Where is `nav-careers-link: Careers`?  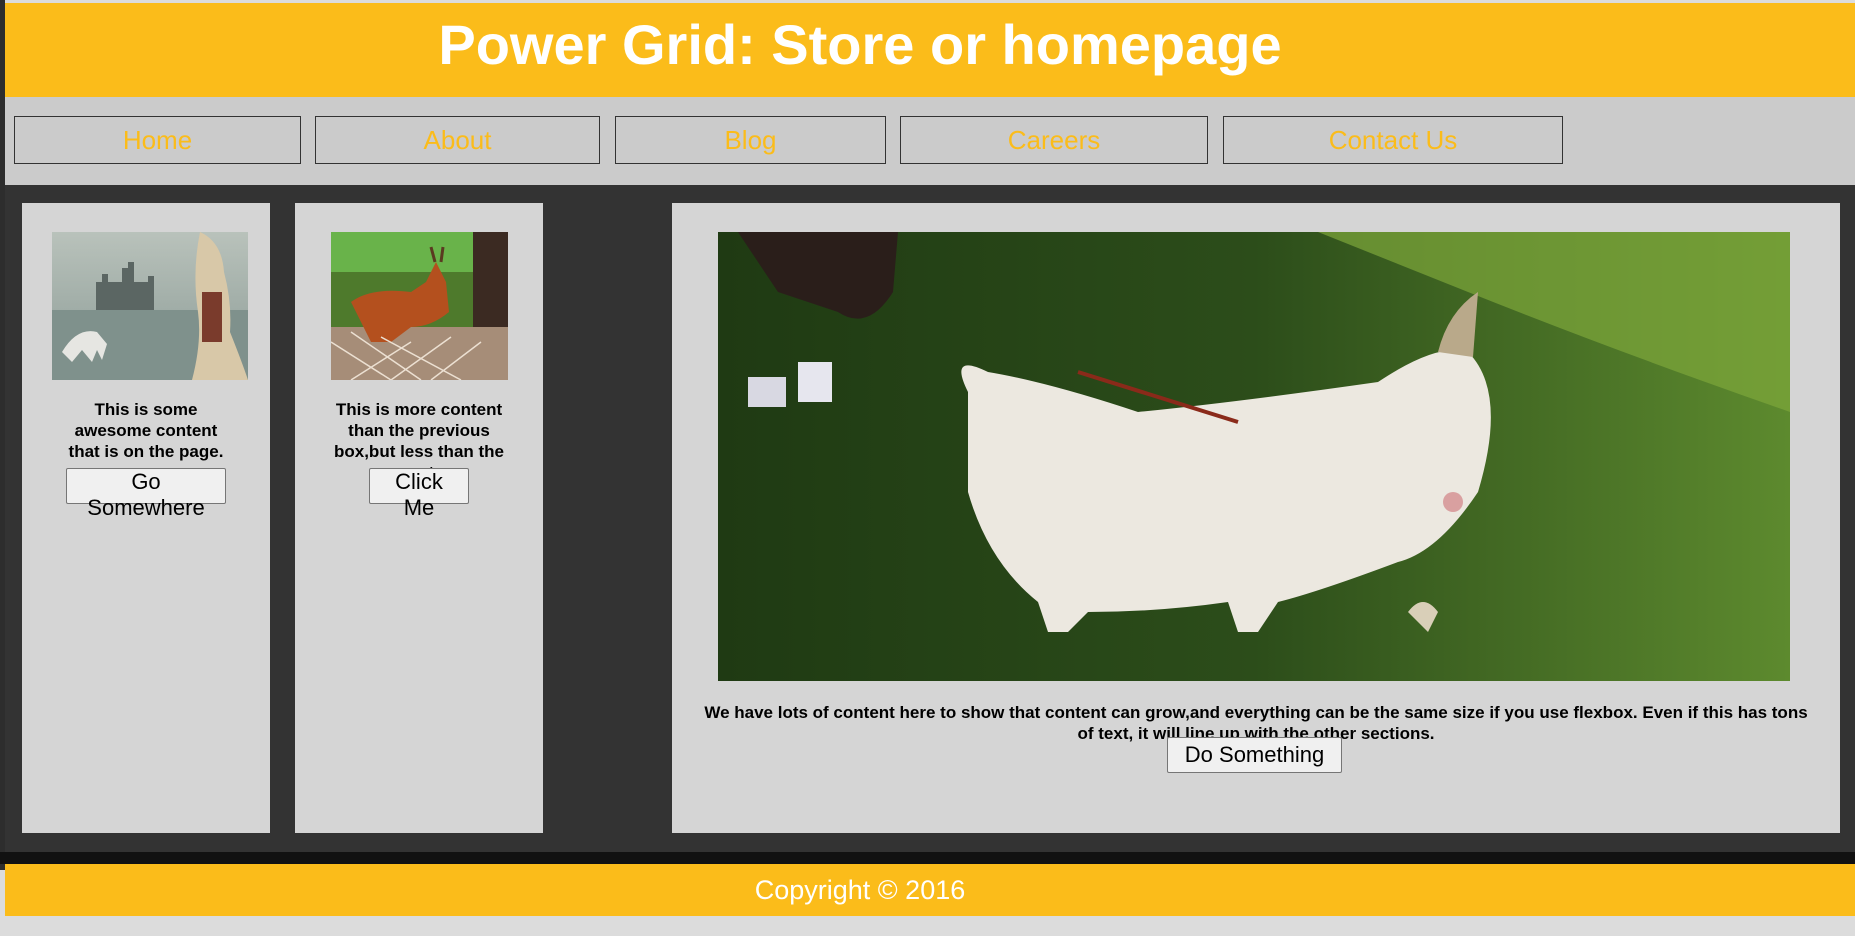
nav-careers-link: Careers is located at coordinates (1054, 140).